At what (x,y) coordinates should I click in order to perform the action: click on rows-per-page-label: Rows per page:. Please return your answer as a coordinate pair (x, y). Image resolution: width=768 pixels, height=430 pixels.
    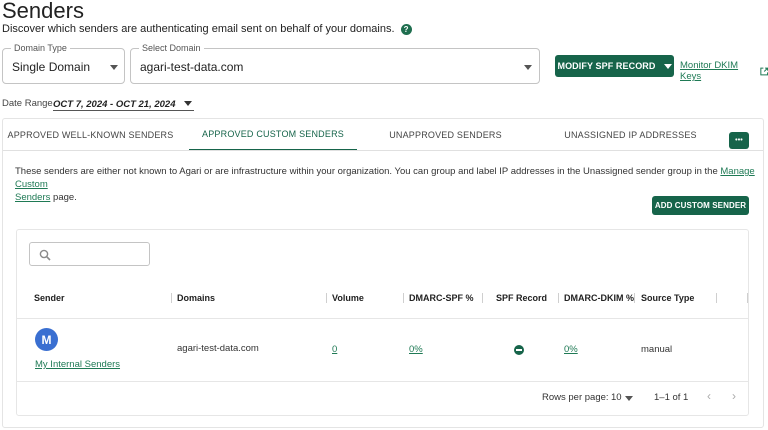
    Looking at the image, I should click on (575, 397).